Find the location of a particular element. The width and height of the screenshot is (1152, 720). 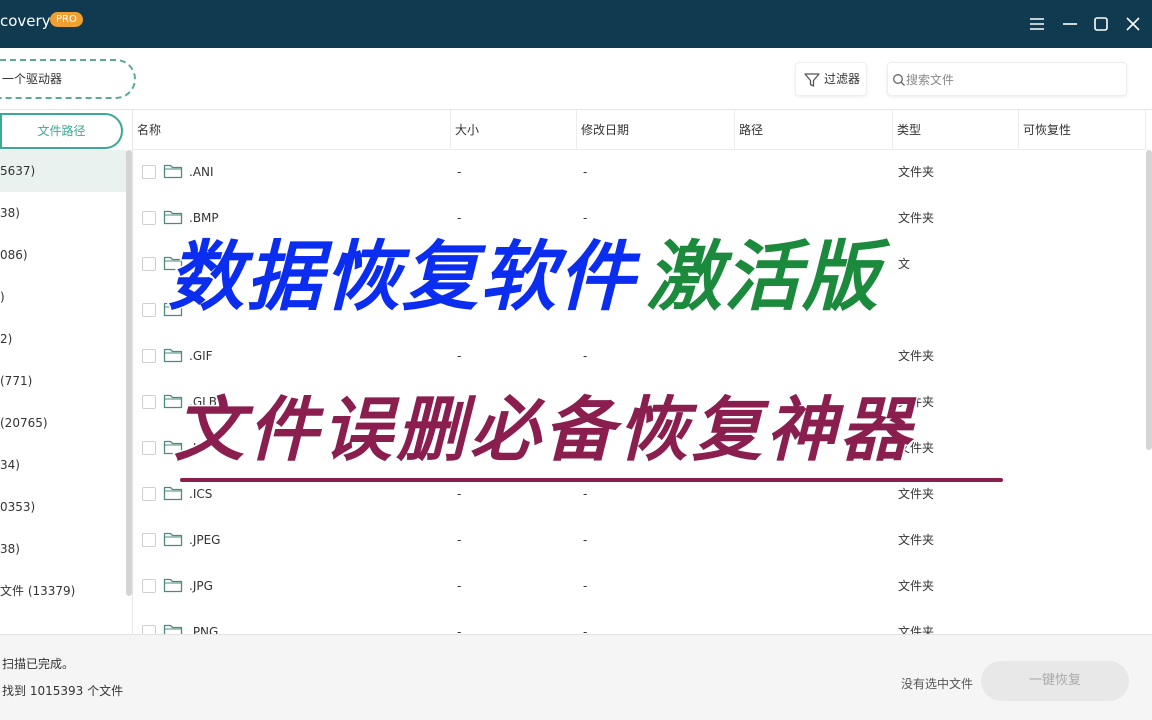

search-icon is located at coordinates (899, 80).